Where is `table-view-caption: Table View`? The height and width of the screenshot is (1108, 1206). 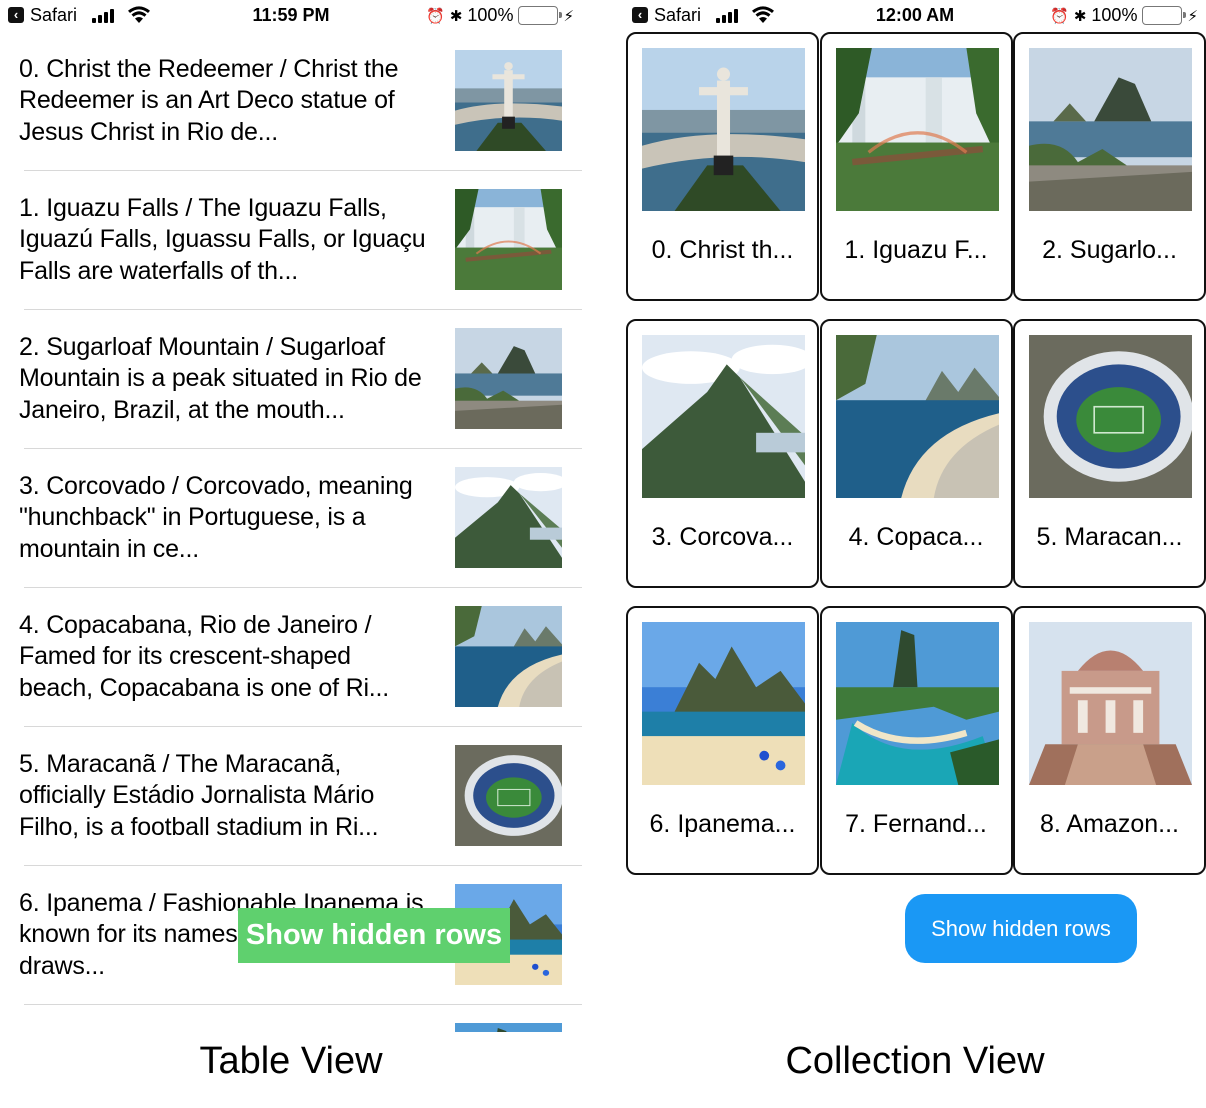 table-view-caption: Table View is located at coordinates (291, 1061).